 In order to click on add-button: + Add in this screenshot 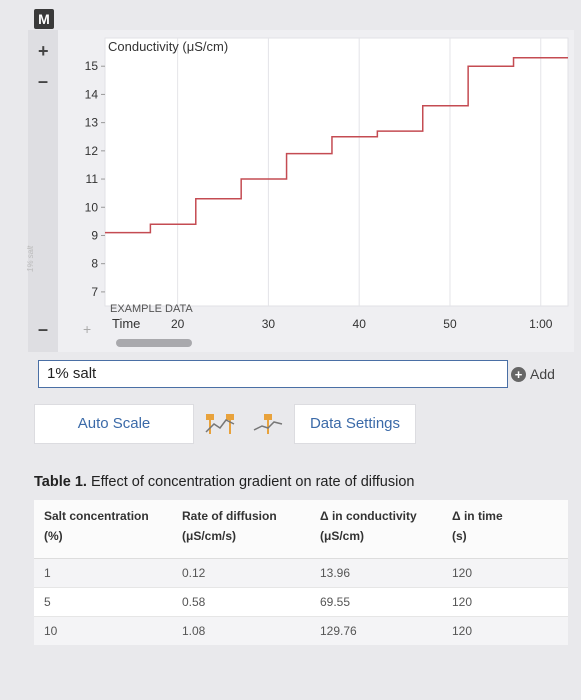, I will do `click(533, 374)`.